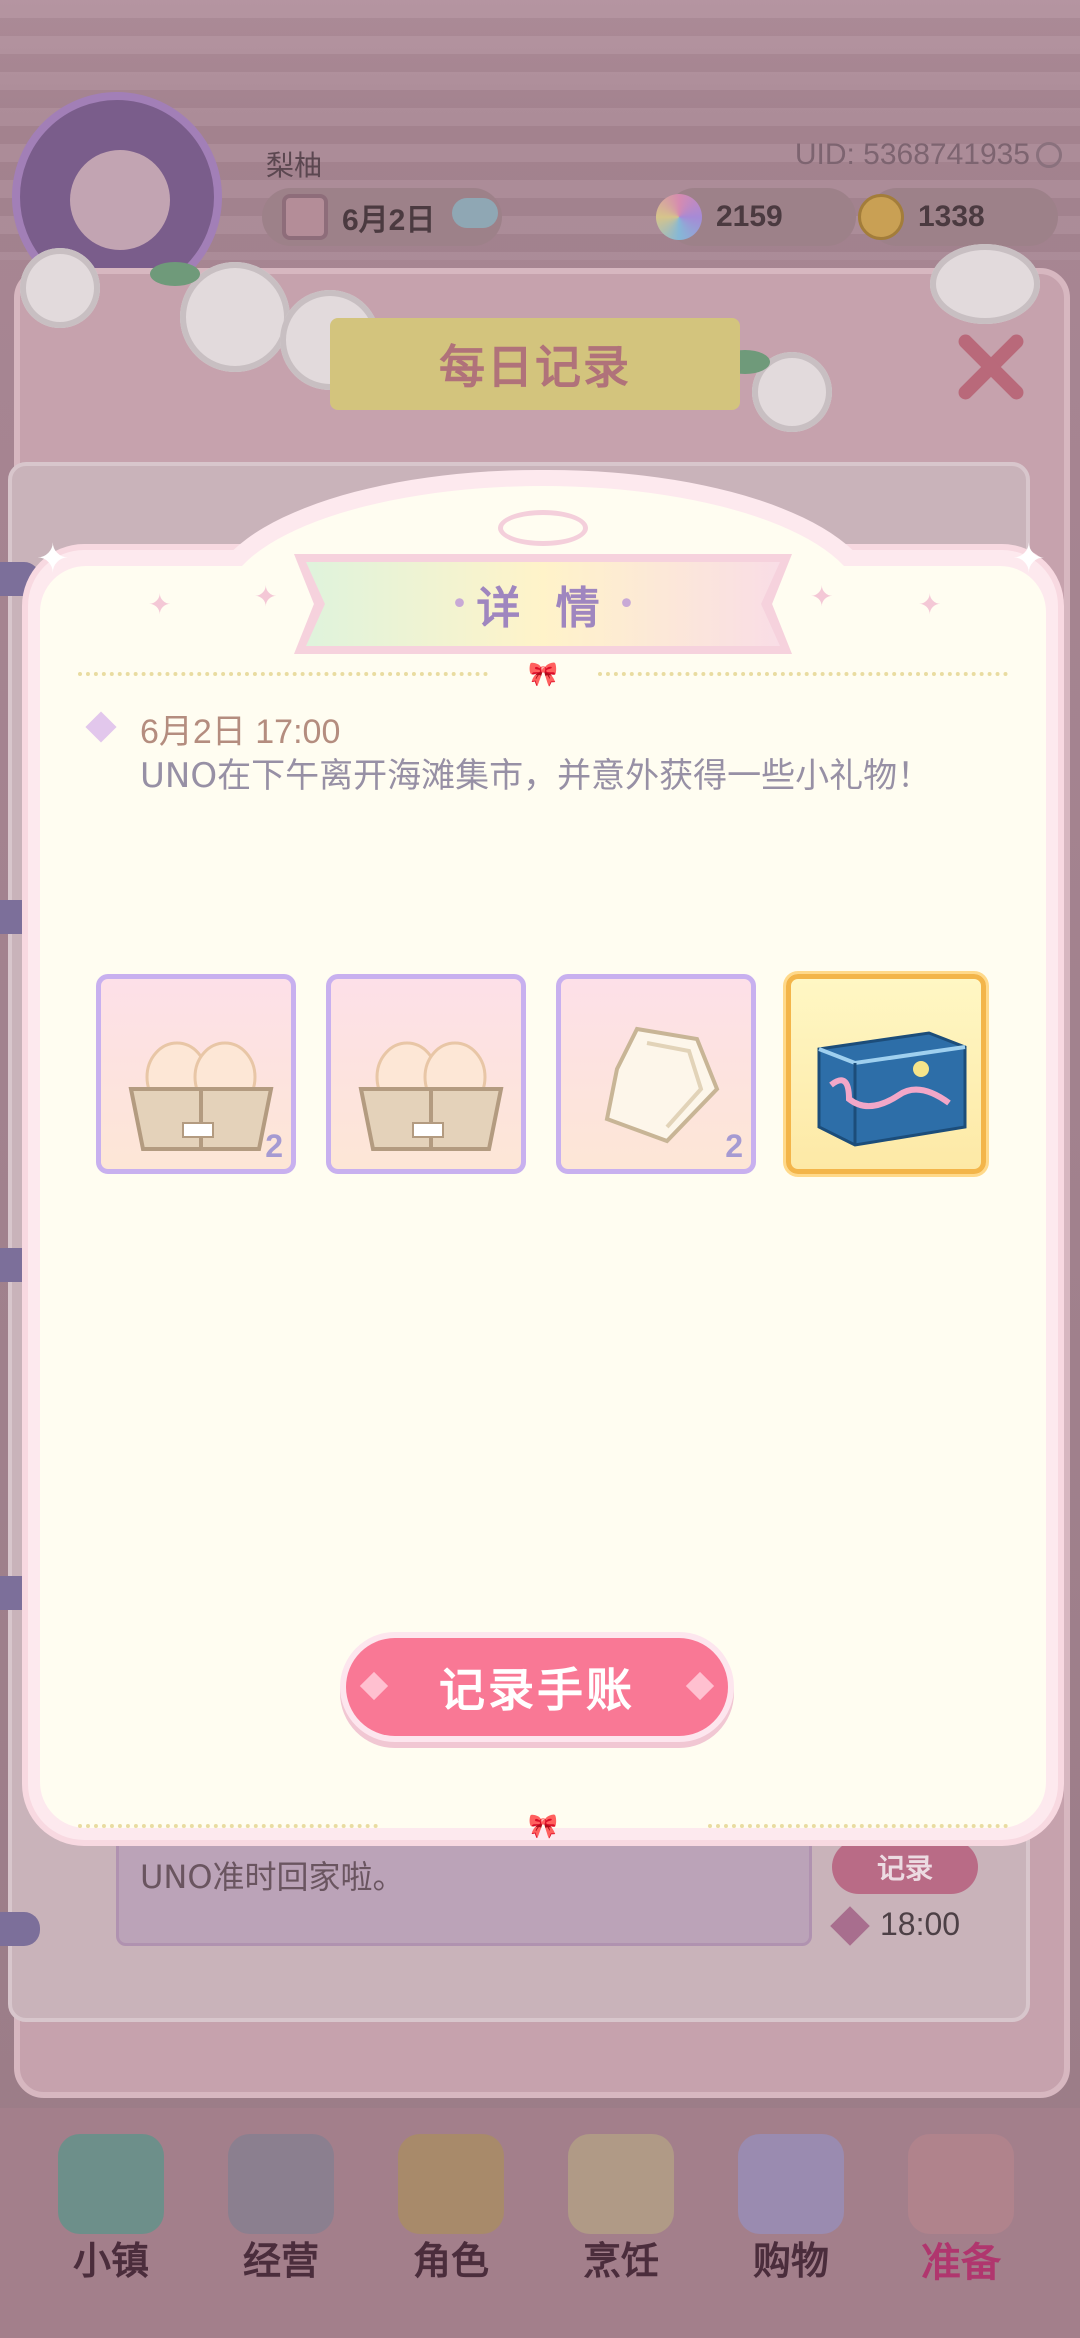 This screenshot has height=2338, width=1080. Describe the element at coordinates (912, 154) in the screenshot. I see `uid-label: UID: 5368741935` at that location.